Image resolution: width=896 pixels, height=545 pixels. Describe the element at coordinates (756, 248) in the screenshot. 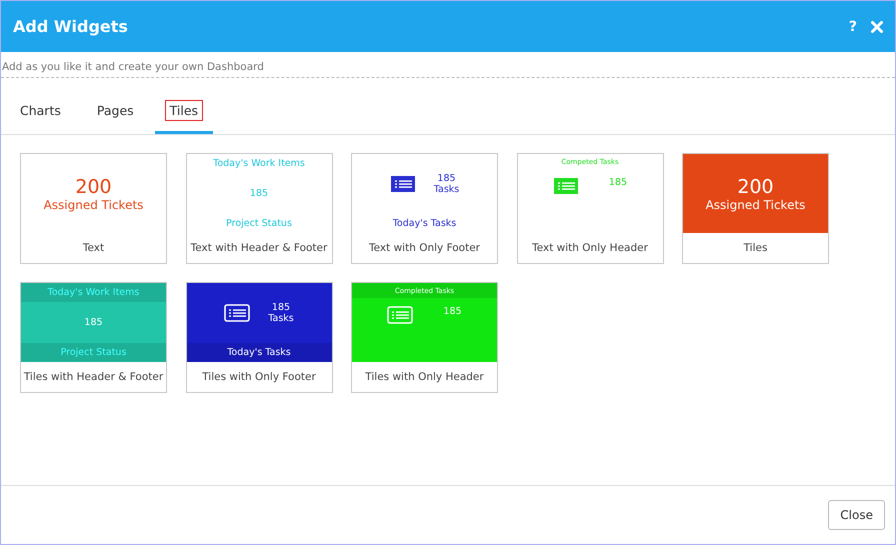

I see `widget-label: Tiles` at that location.